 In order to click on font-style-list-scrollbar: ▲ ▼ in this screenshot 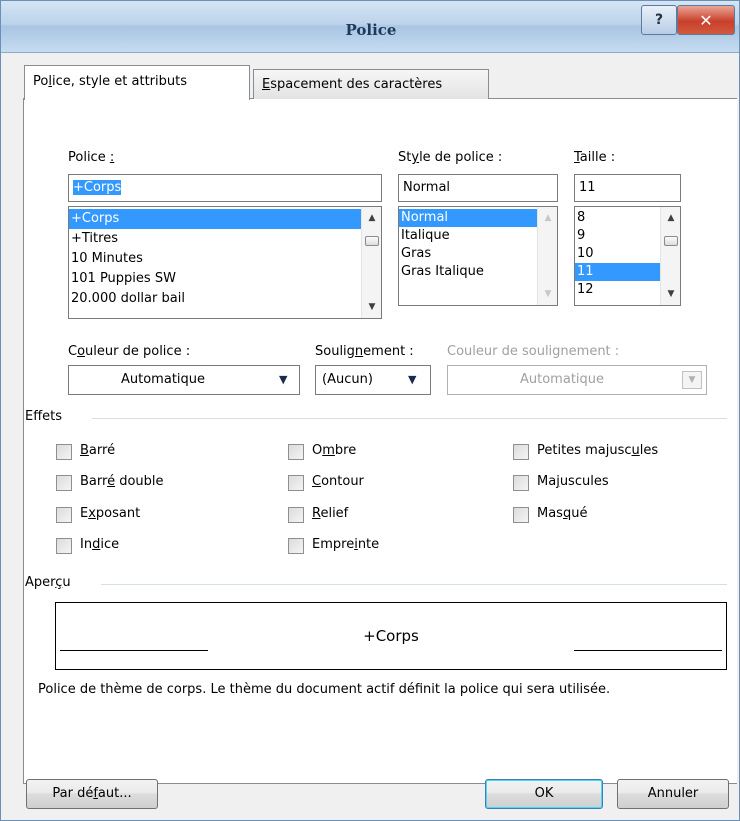, I will do `click(547, 256)`.